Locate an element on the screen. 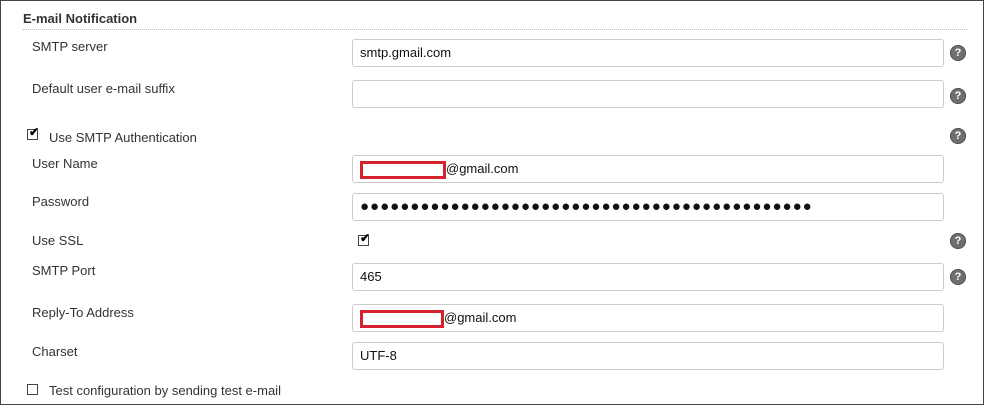  smtp-server-input: smtp.gmail.com is located at coordinates (648, 53).